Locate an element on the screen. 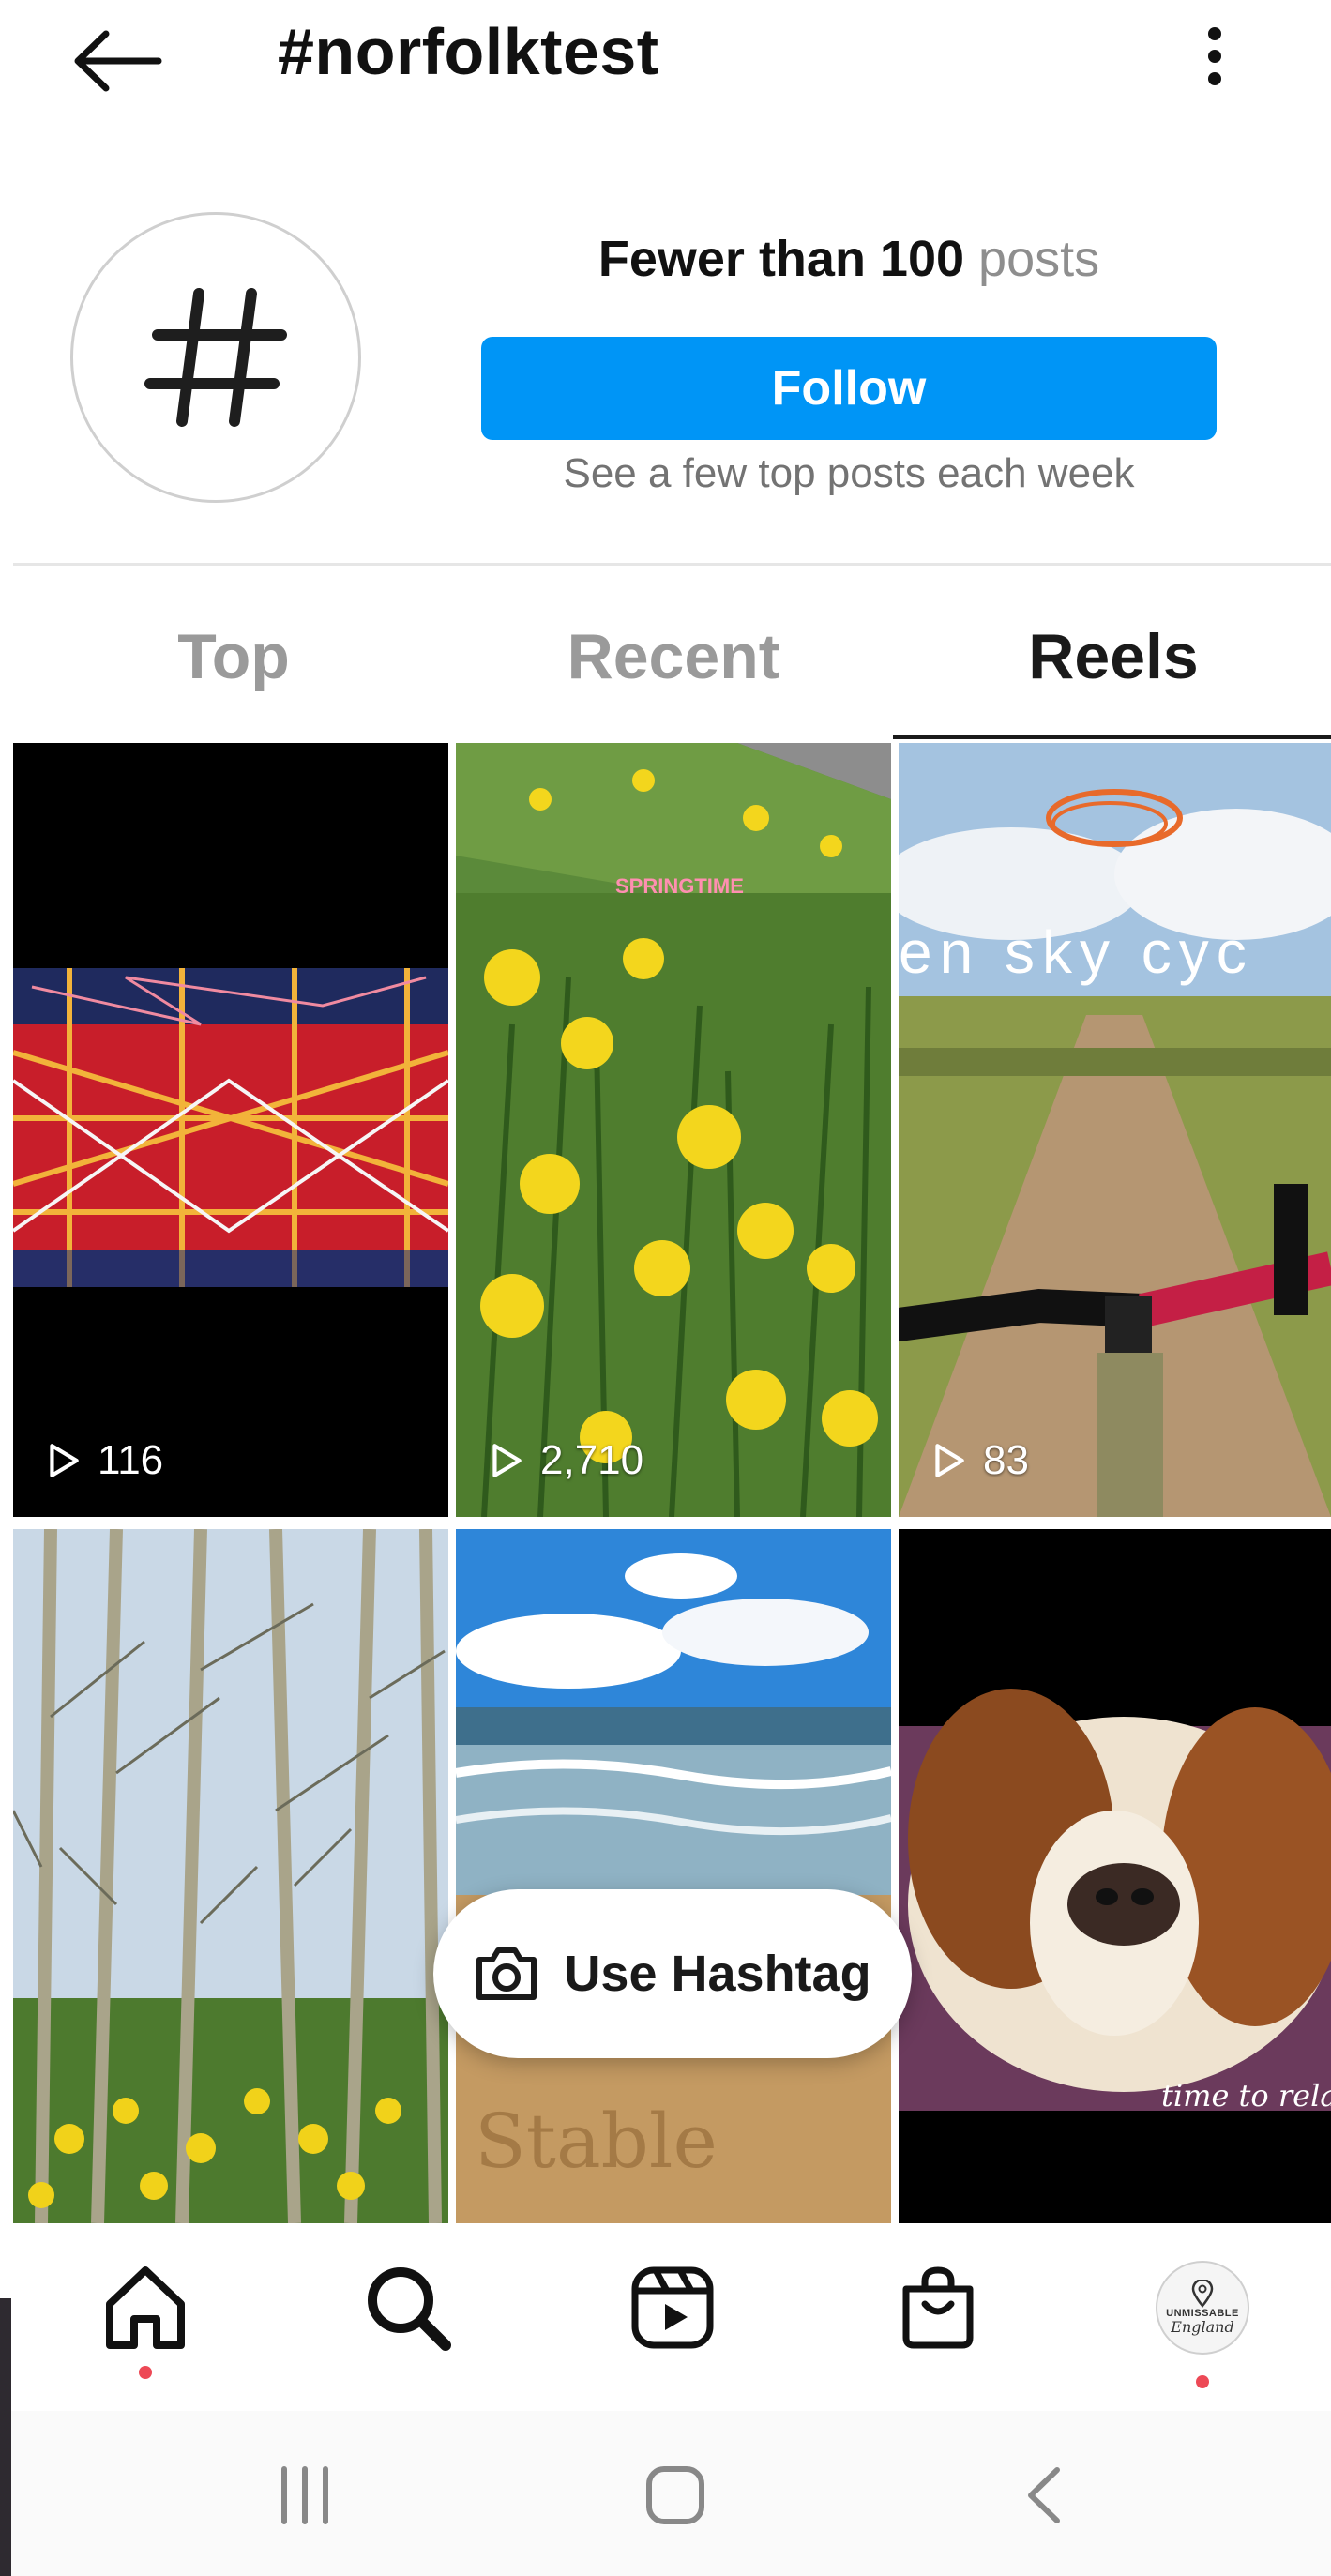 The height and width of the screenshot is (2576, 1331). page-title: #norfolktest is located at coordinates (468, 51).